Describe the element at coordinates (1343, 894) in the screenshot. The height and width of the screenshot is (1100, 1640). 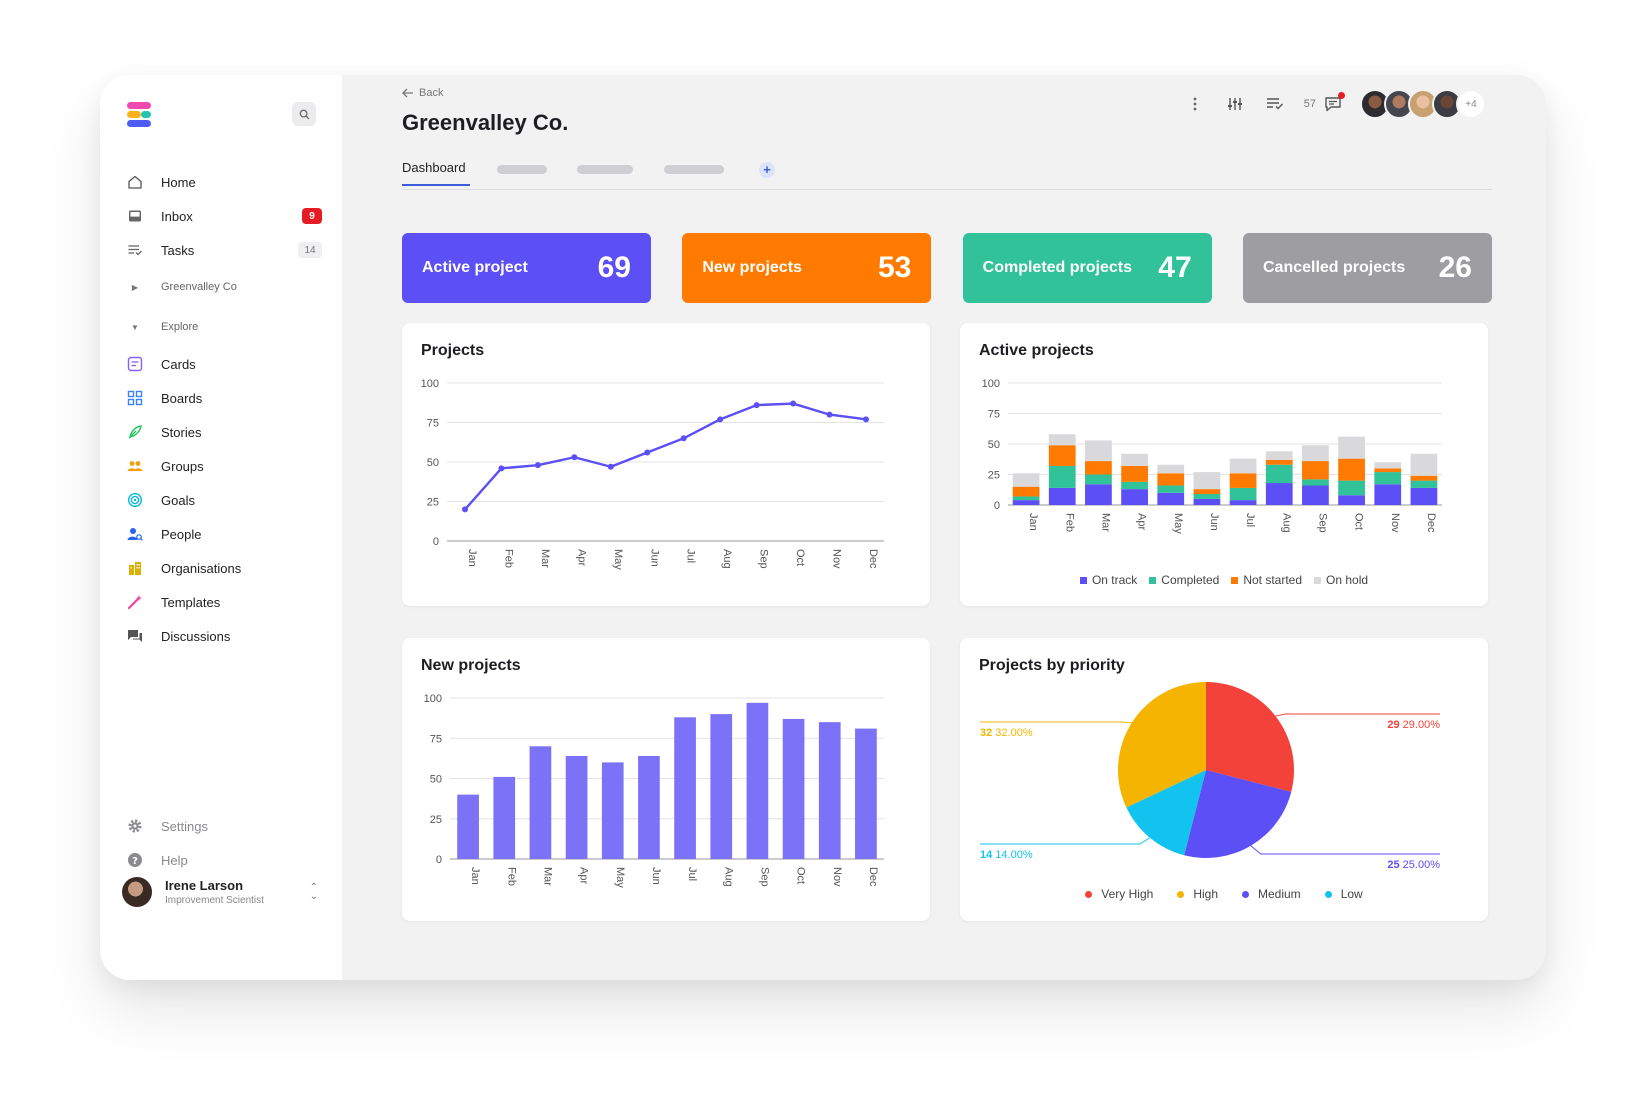
I see `legend-item: Low` at that location.